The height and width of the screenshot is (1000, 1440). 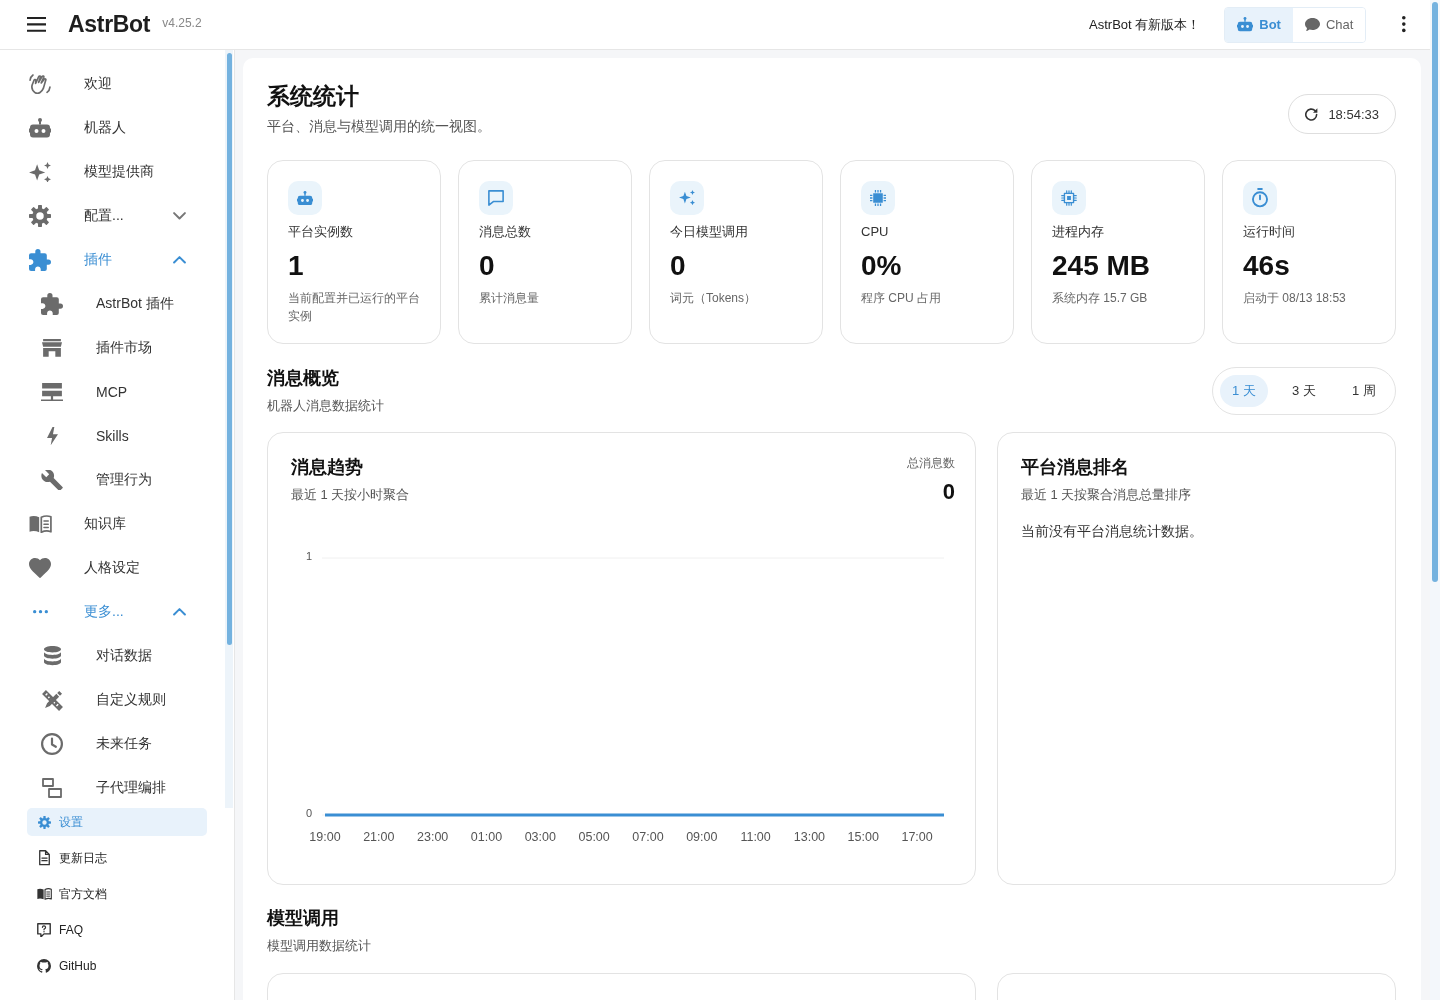 What do you see at coordinates (714, 298) in the screenshot?
I see `stat-caption: 词元（Tokens）` at bounding box center [714, 298].